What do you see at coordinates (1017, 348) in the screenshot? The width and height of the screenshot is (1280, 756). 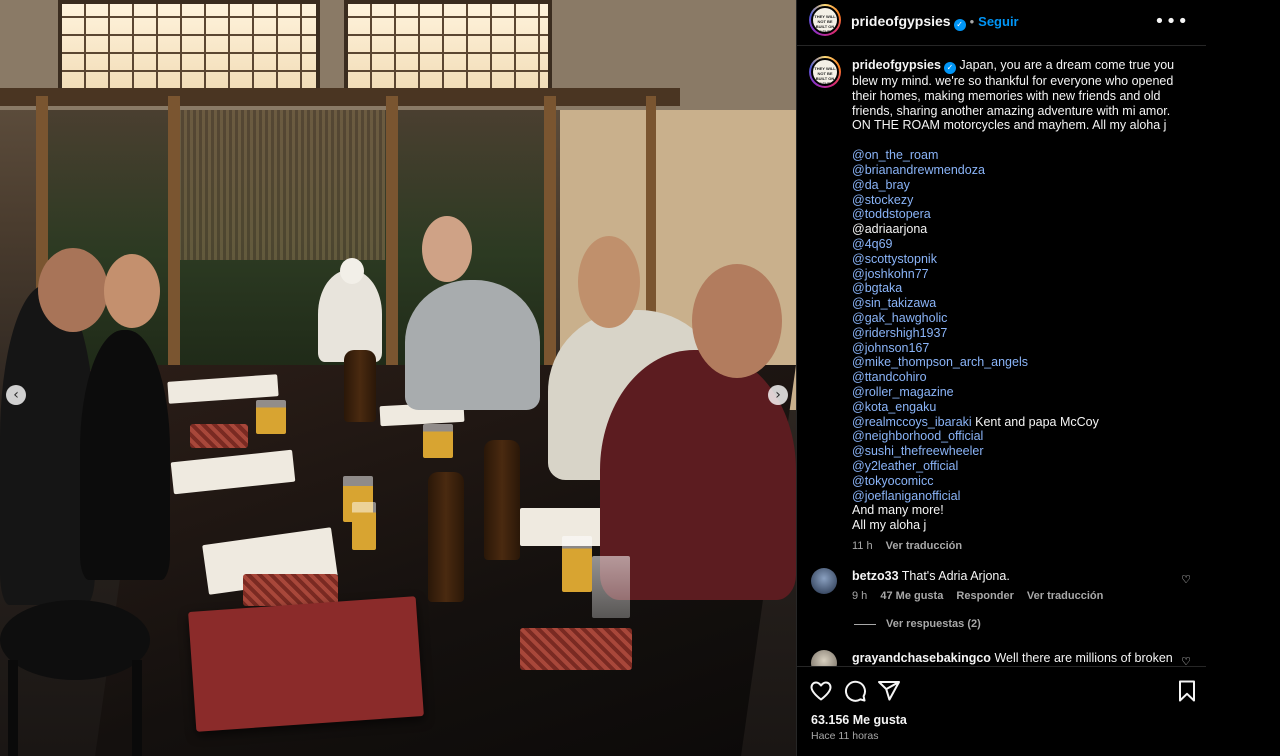 I see `caption-line: @johnson167` at bounding box center [1017, 348].